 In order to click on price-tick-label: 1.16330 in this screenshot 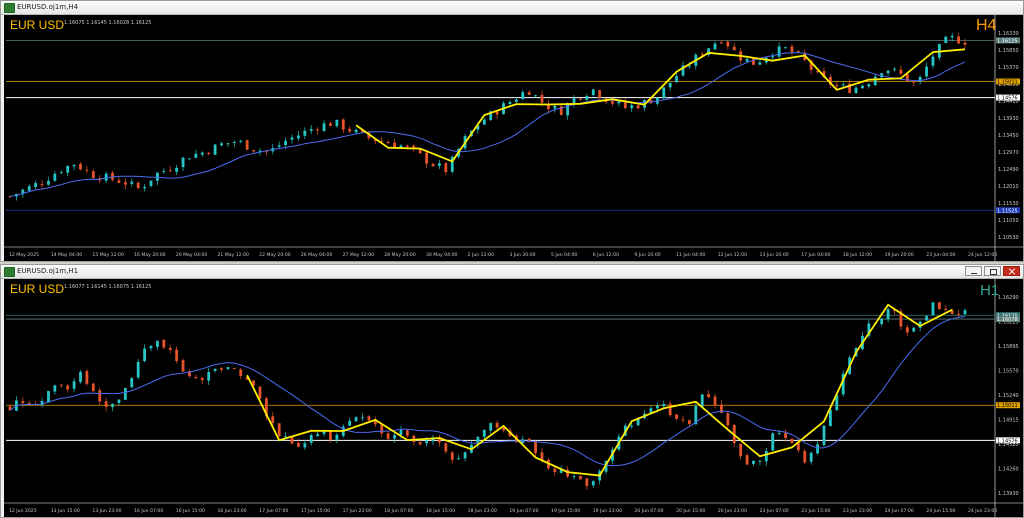, I will do `click(1008, 34)`.